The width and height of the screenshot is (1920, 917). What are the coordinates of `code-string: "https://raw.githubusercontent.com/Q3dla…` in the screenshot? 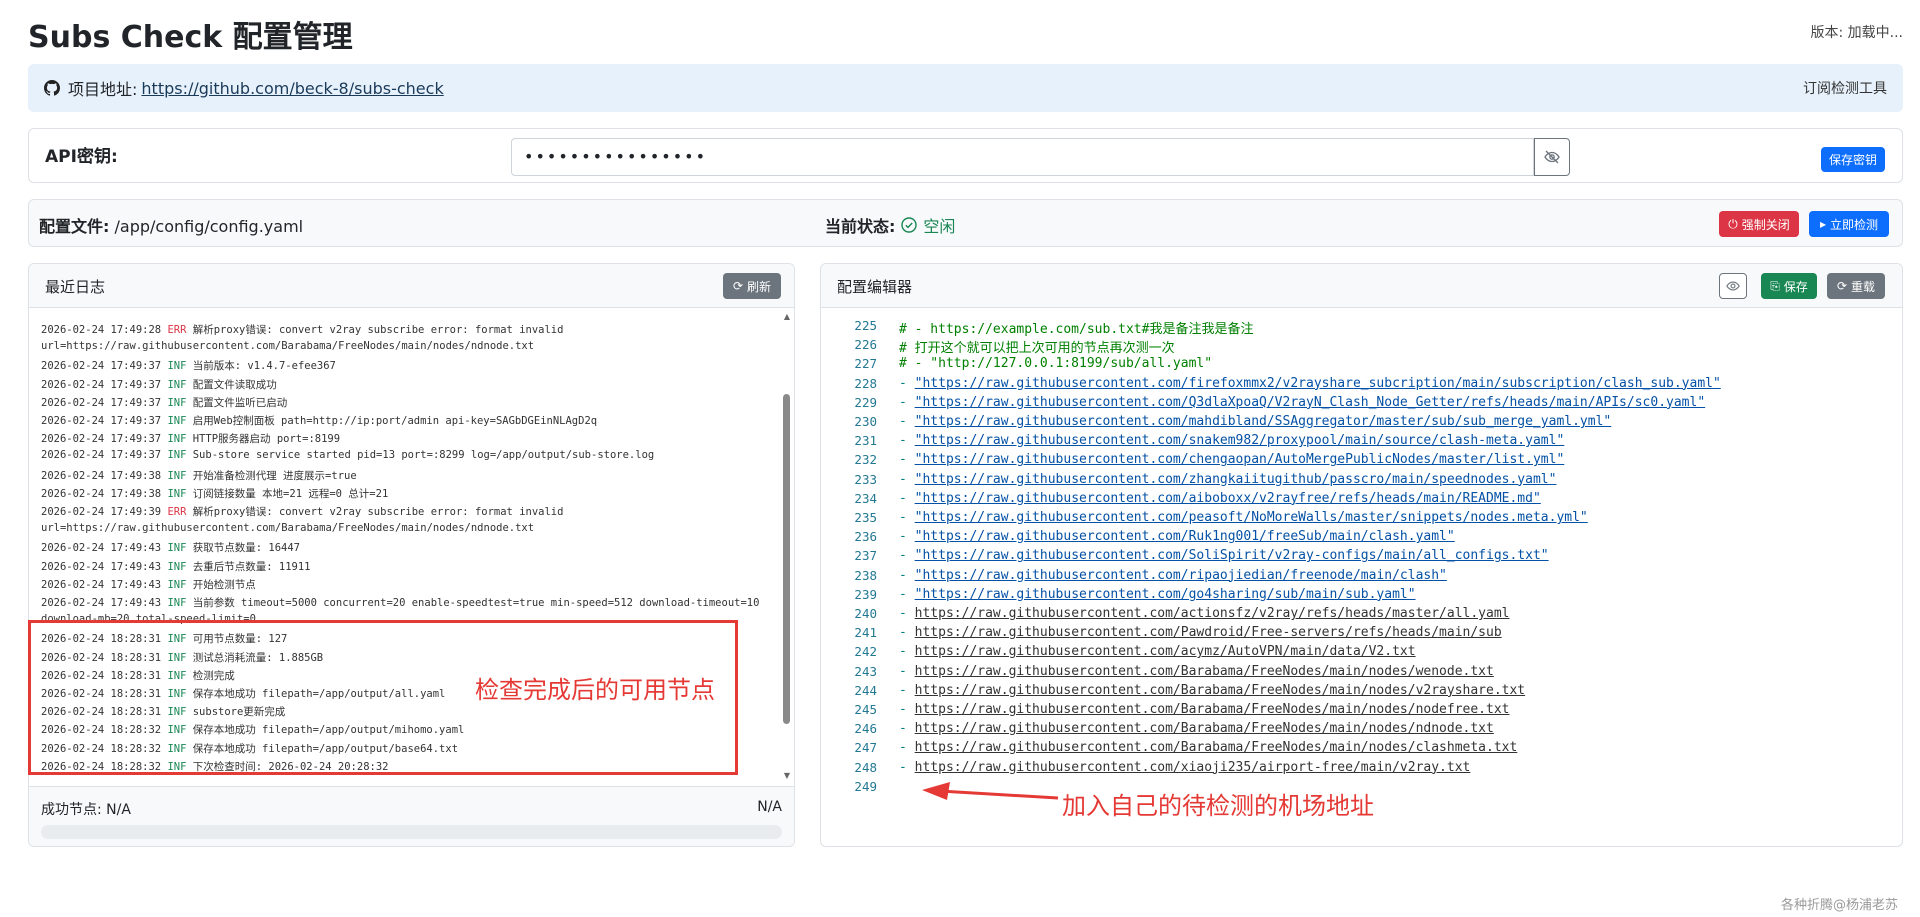 It's located at (1310, 402).